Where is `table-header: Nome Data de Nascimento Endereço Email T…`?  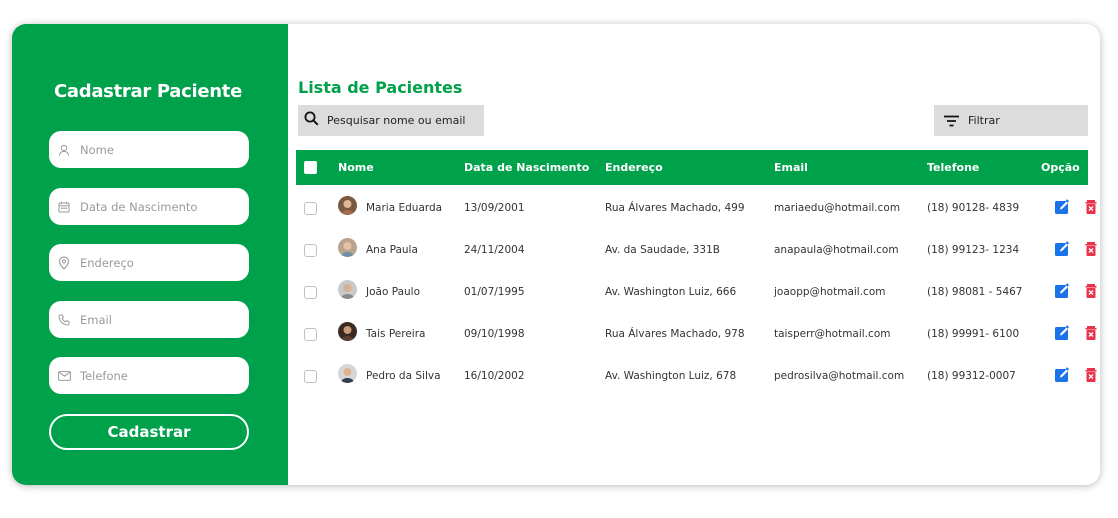 table-header: Nome Data de Nascimento Endereço Email T… is located at coordinates (692, 167).